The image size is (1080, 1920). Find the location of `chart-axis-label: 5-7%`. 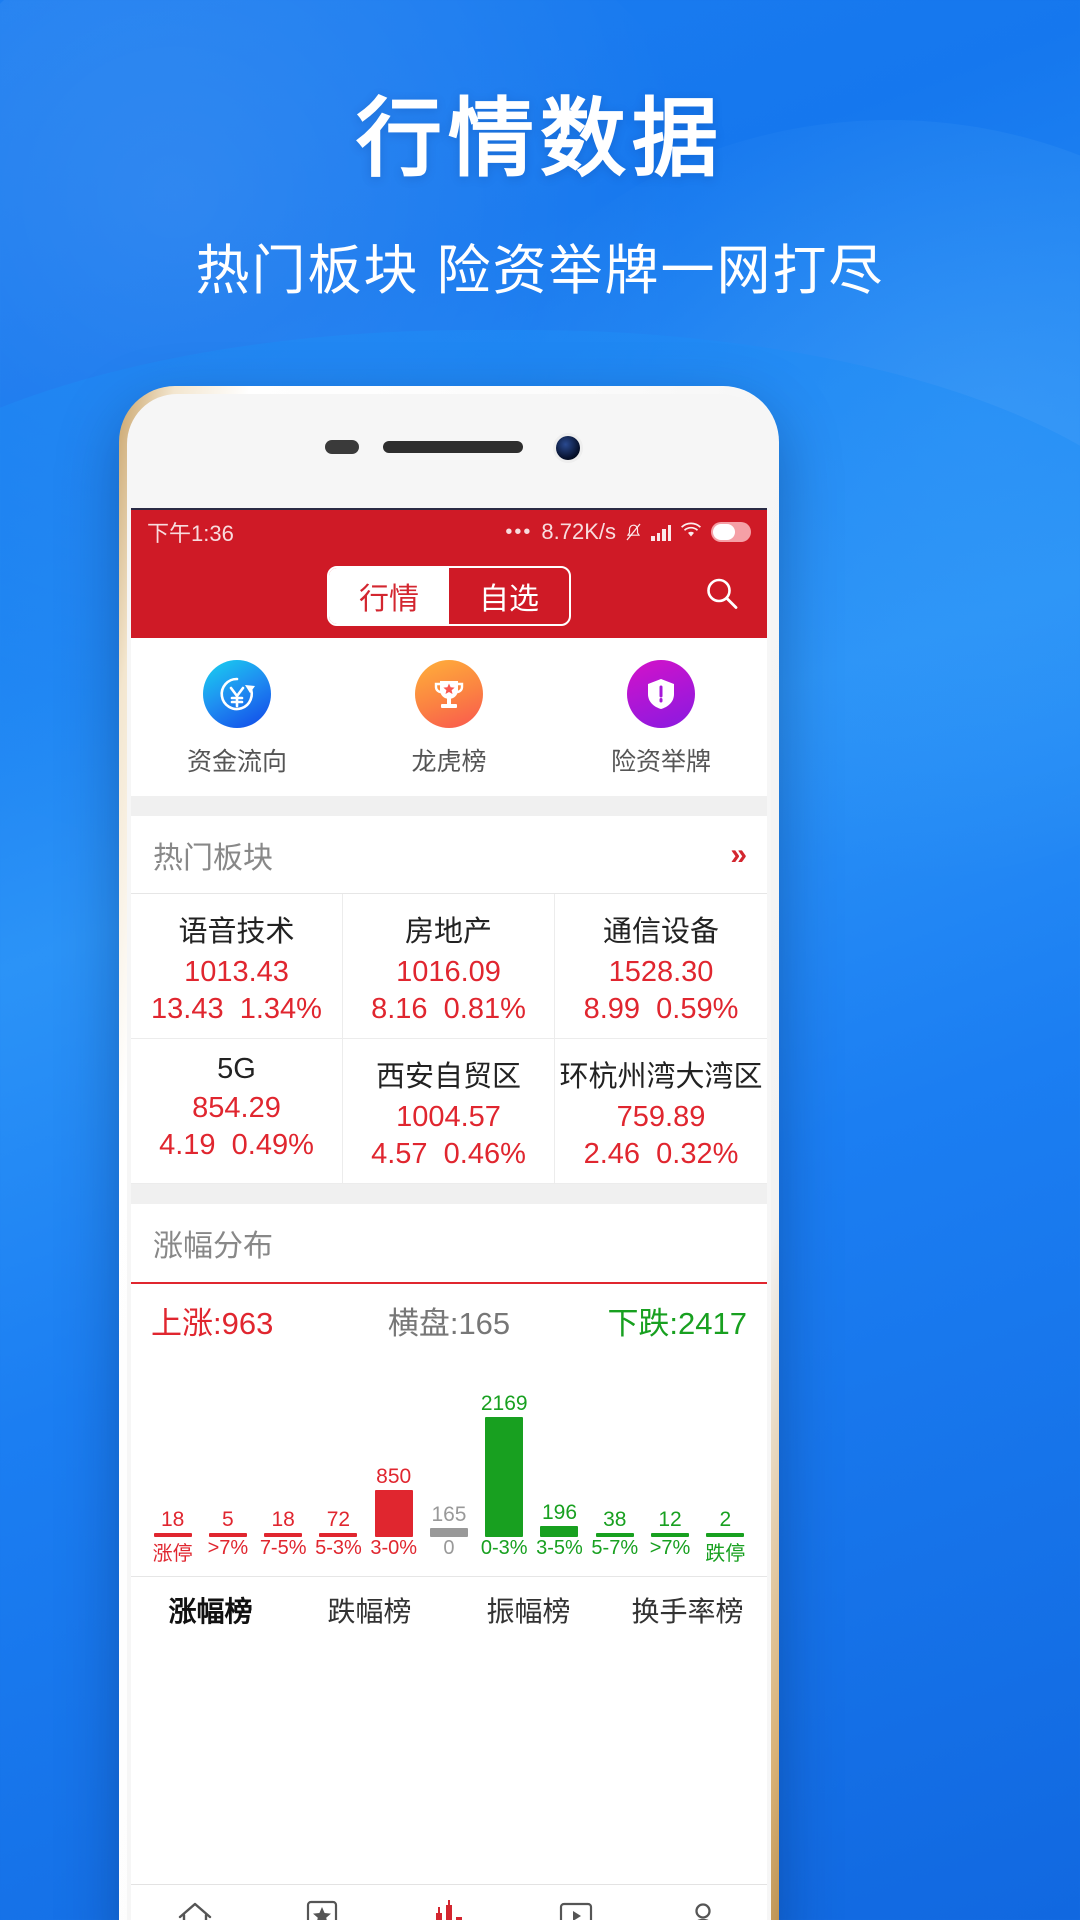

chart-axis-label: 5-7% is located at coordinates (615, 1548).